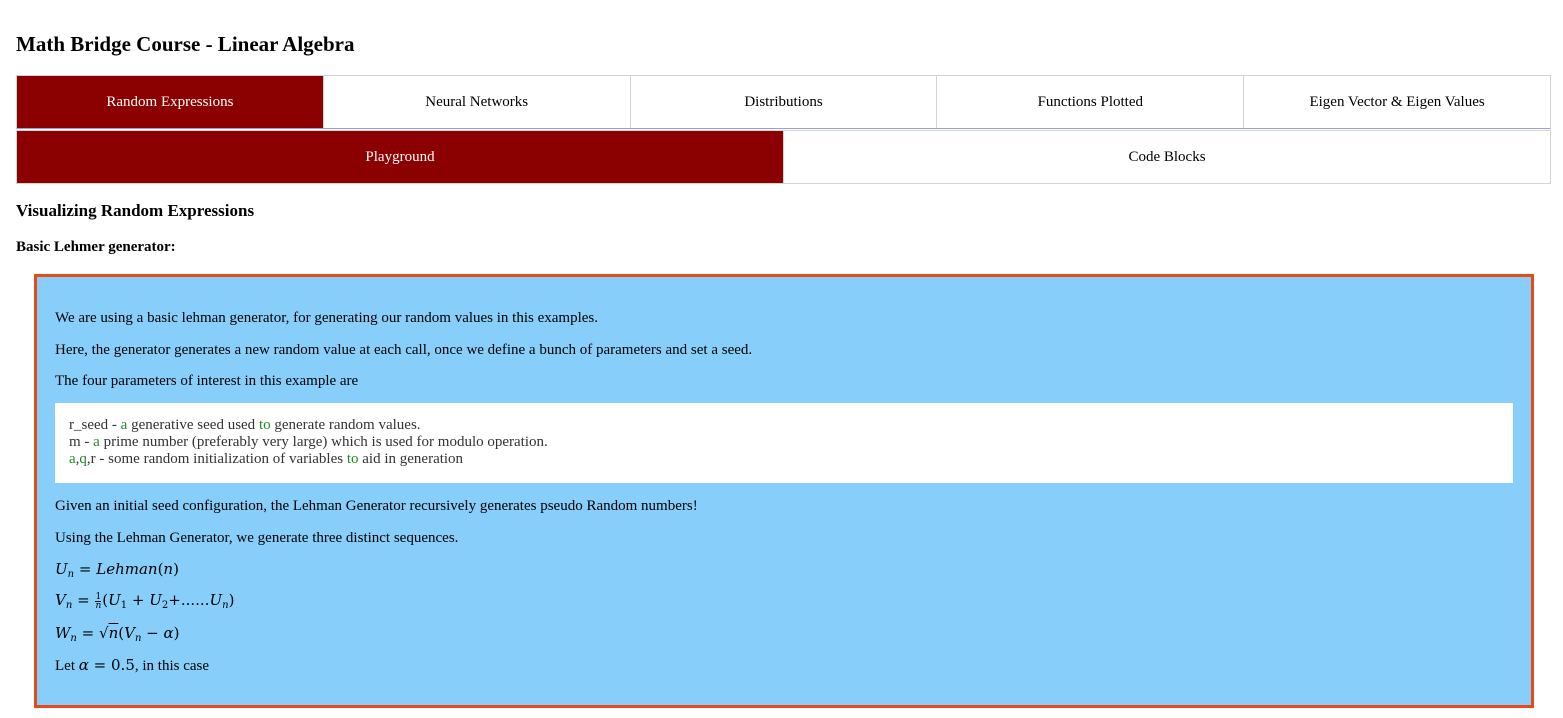 The width and height of the screenshot is (1563, 718). What do you see at coordinates (95, 425) in the screenshot?
I see `code-text: r_seed -` at bounding box center [95, 425].